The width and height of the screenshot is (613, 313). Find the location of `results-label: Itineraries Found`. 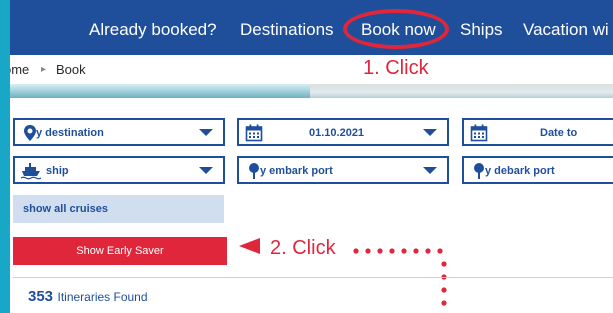

results-label: Itineraries Found is located at coordinates (102, 297).